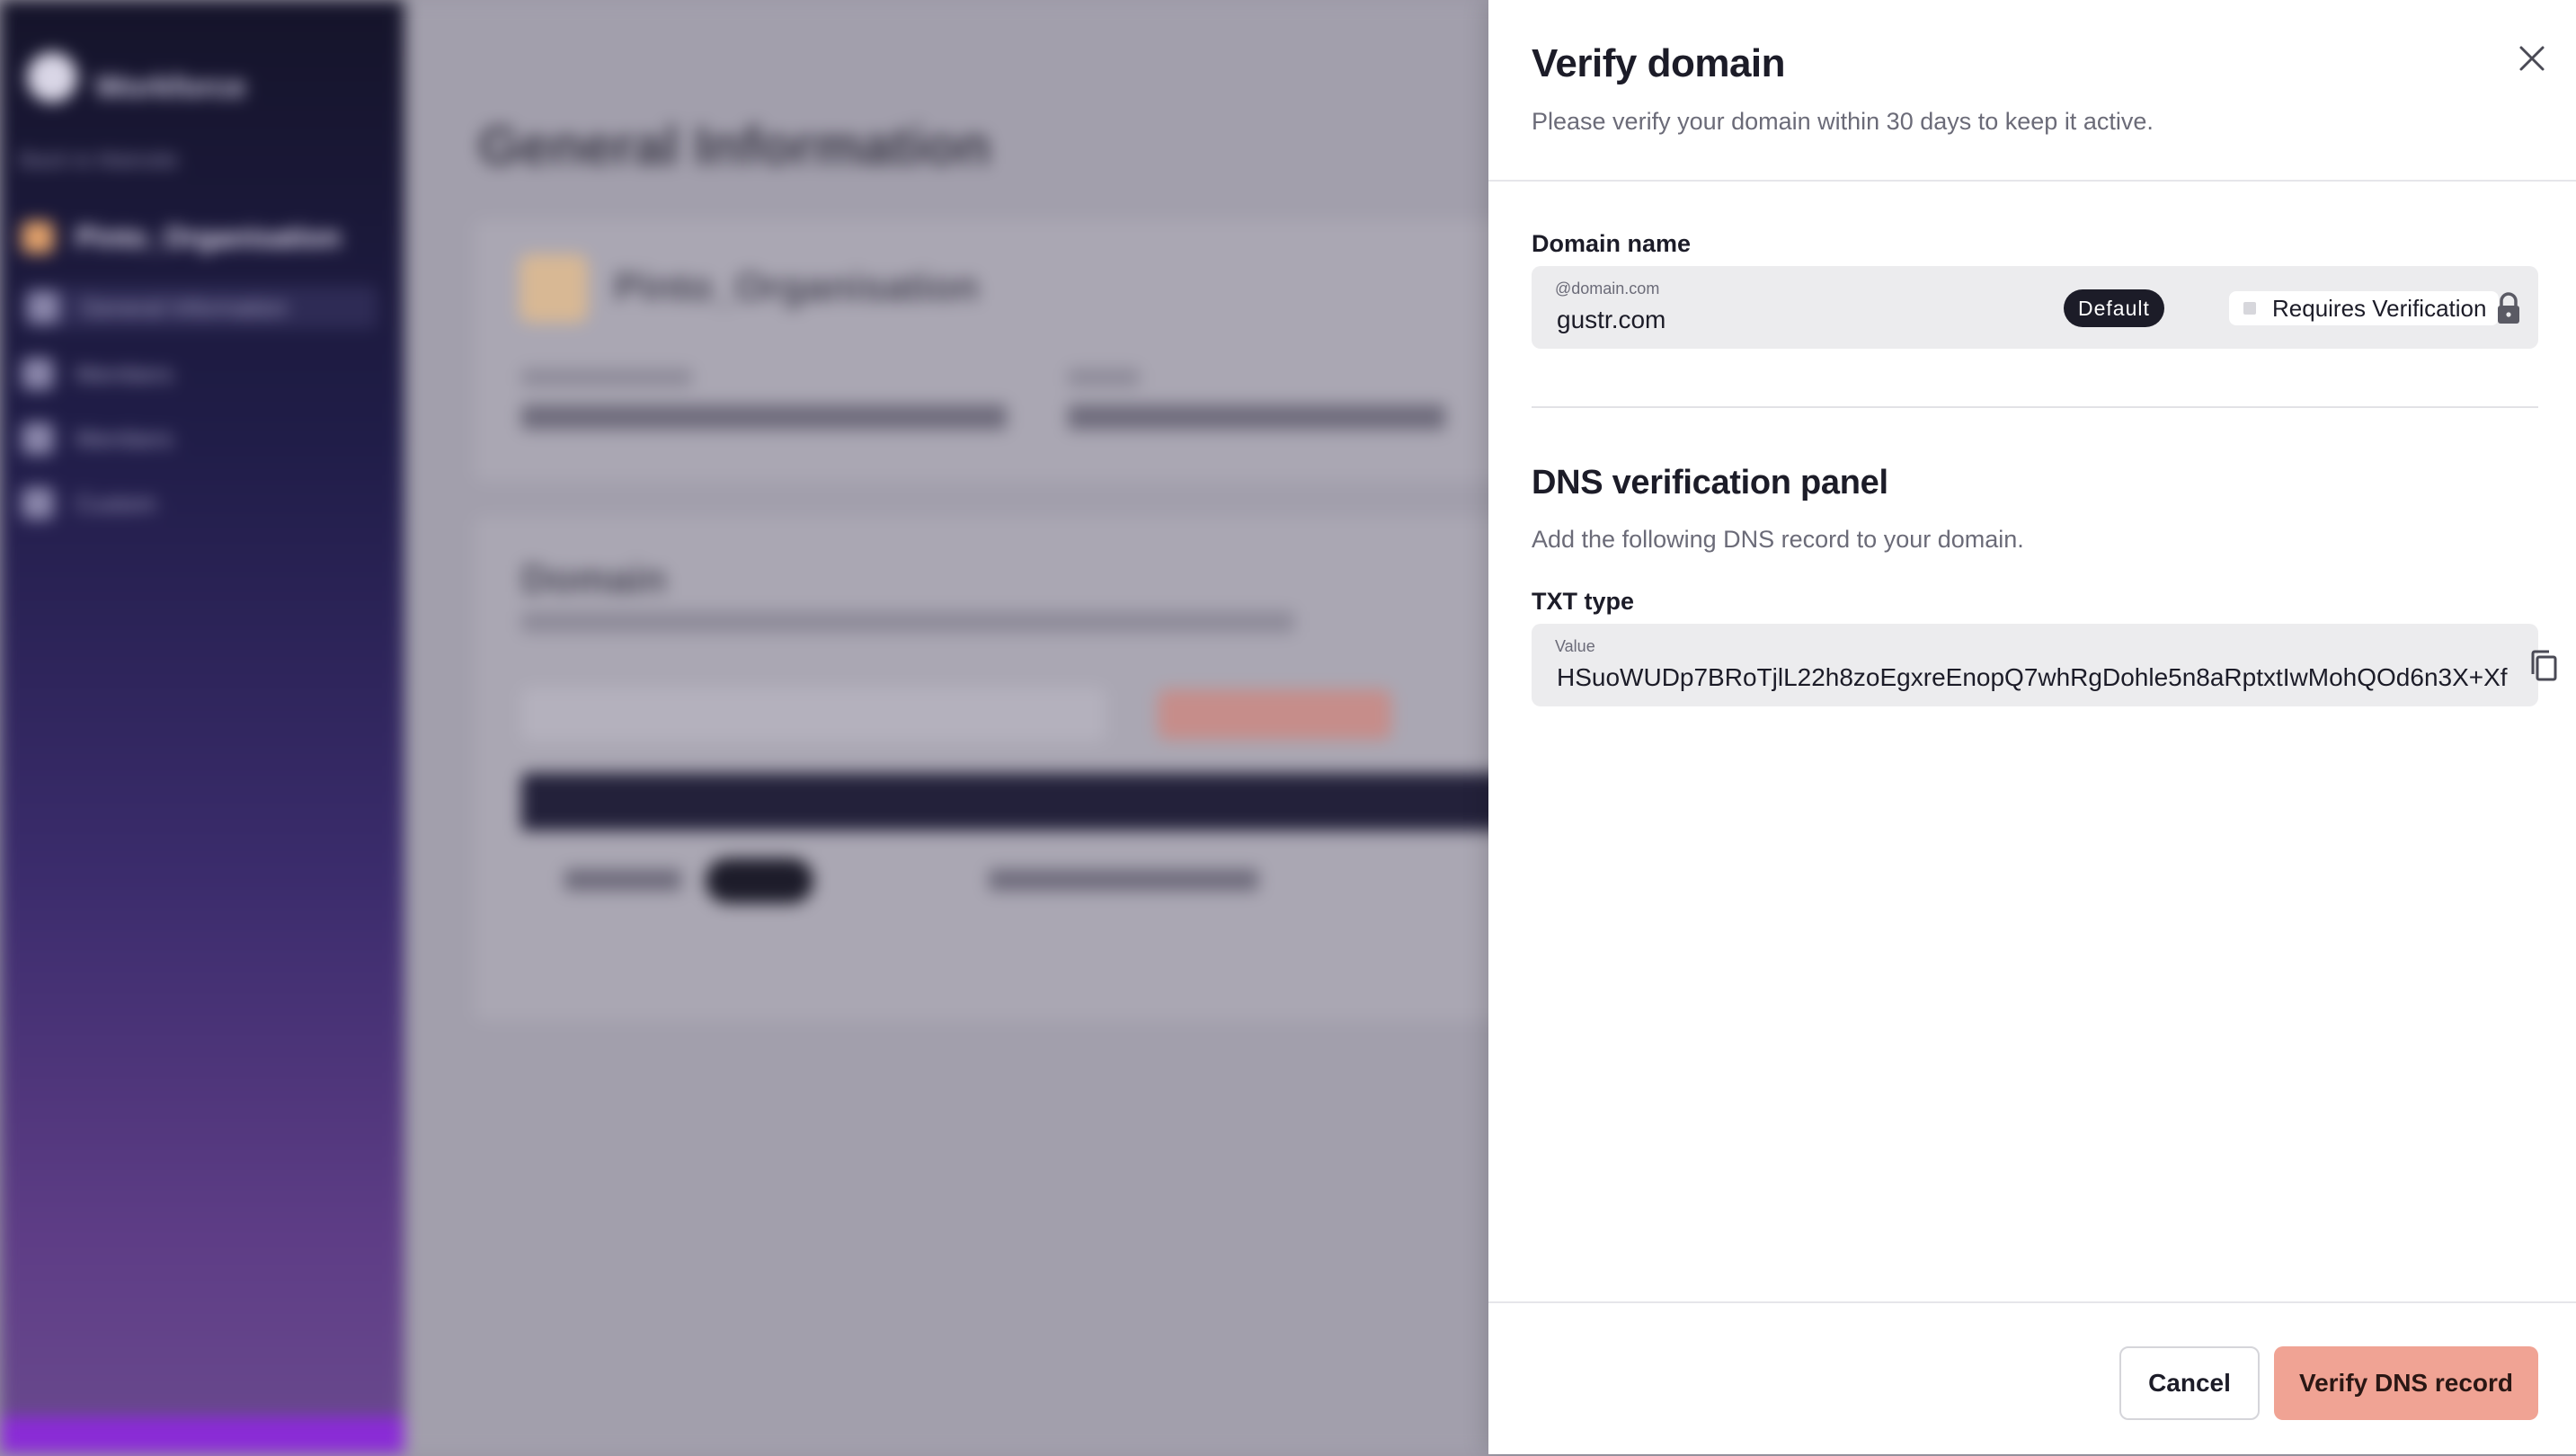 Image resolution: width=2576 pixels, height=1456 pixels. Describe the element at coordinates (52, 77) in the screenshot. I see `logo-icon` at that location.